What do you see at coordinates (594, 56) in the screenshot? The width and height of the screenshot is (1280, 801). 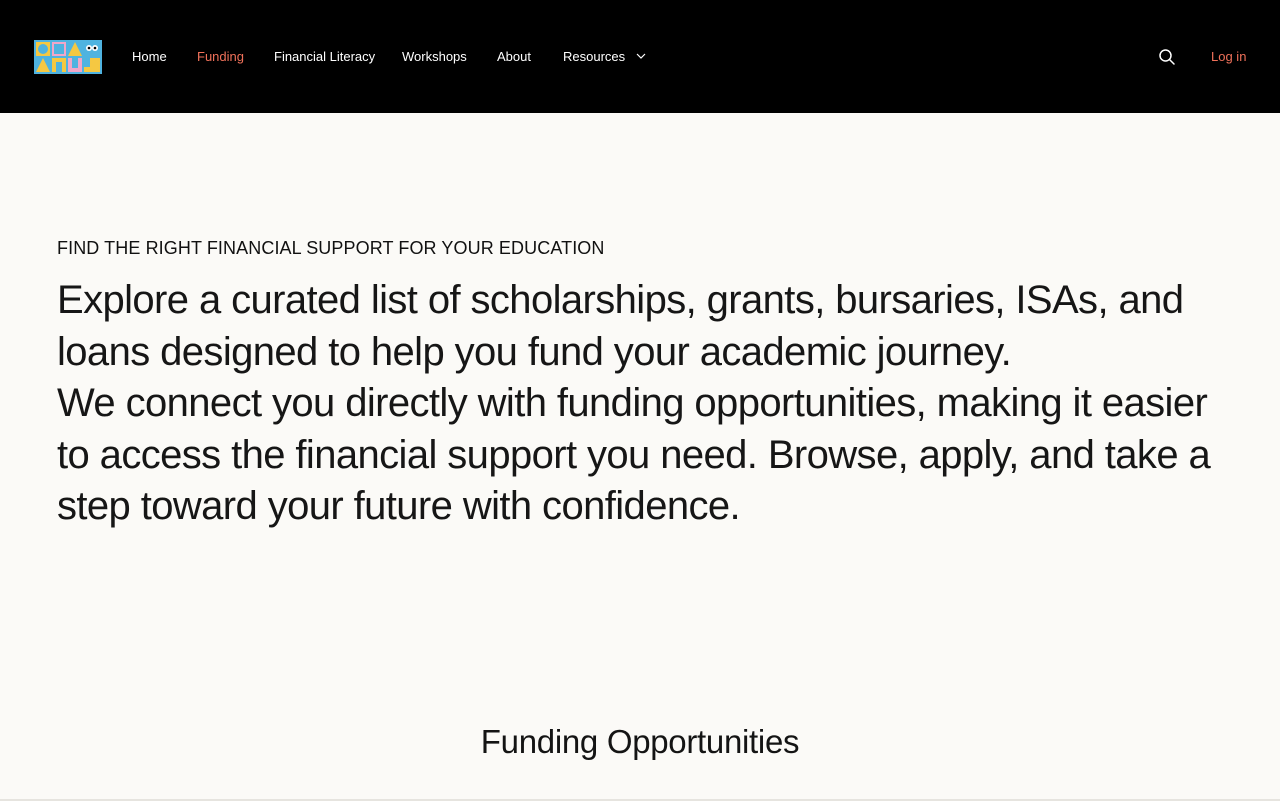 I see `nav-item-resources-label: Resources` at bounding box center [594, 56].